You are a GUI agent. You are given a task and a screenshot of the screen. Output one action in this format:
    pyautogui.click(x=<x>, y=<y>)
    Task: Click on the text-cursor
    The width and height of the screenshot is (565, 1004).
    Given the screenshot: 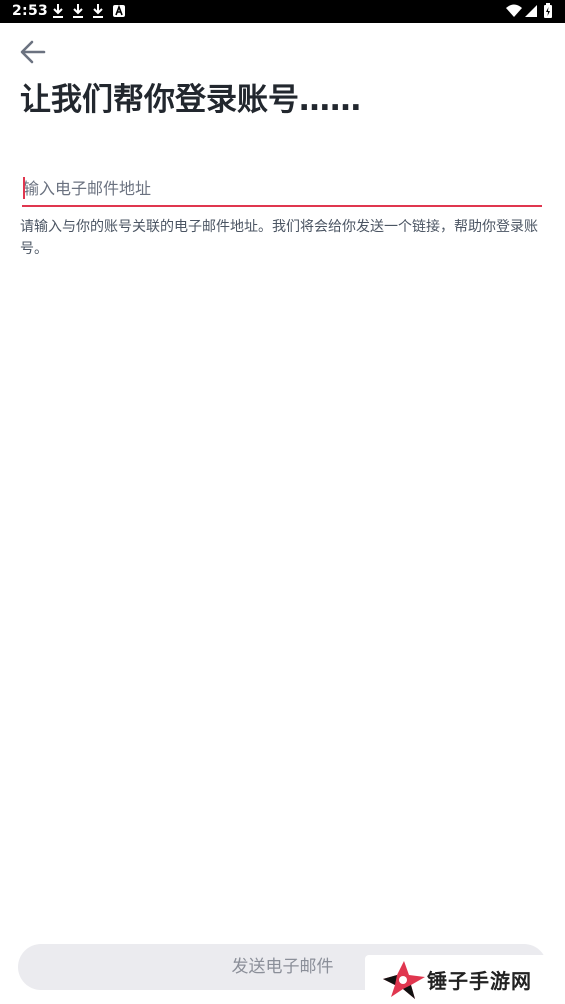 What is the action you would take?
    pyautogui.click(x=24, y=188)
    